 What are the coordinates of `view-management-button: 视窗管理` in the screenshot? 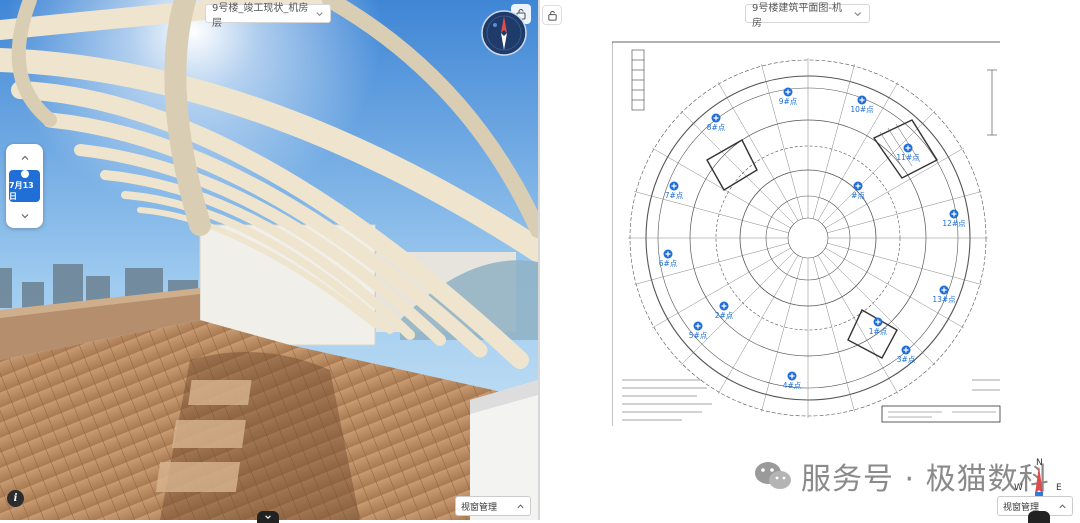 It's located at (493, 506).